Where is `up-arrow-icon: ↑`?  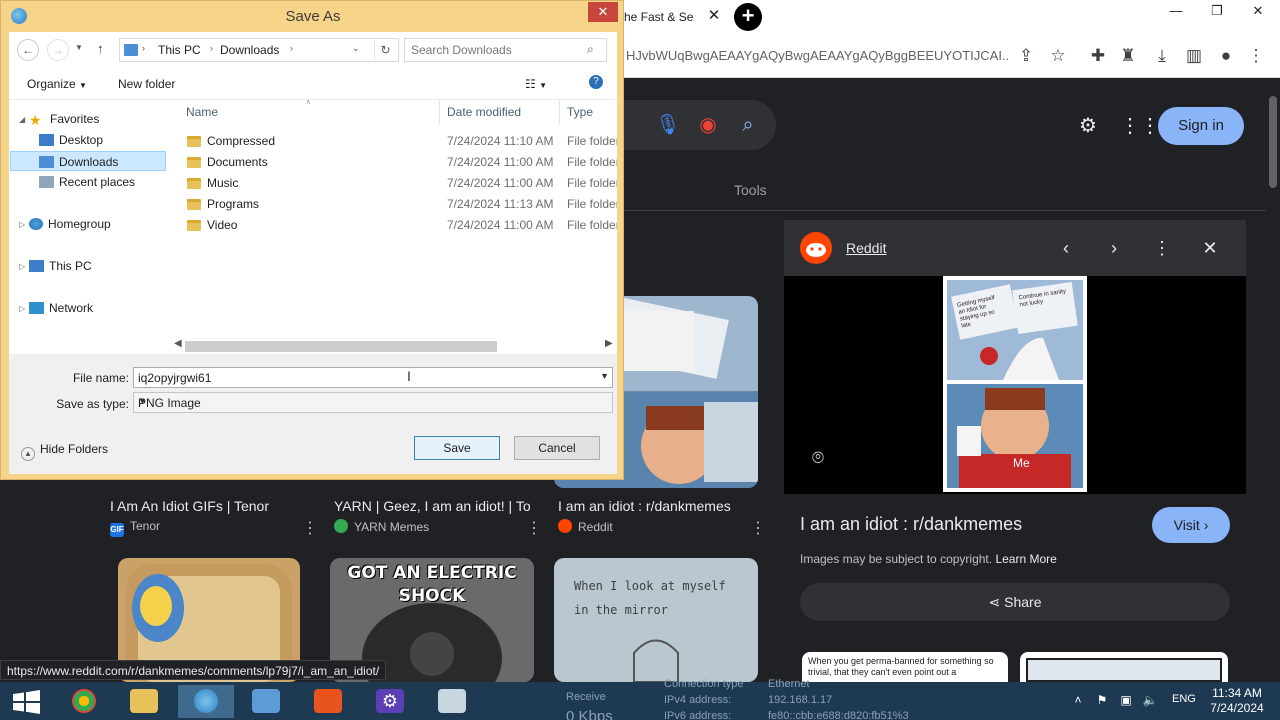
up-arrow-icon: ↑ is located at coordinates (100, 48).